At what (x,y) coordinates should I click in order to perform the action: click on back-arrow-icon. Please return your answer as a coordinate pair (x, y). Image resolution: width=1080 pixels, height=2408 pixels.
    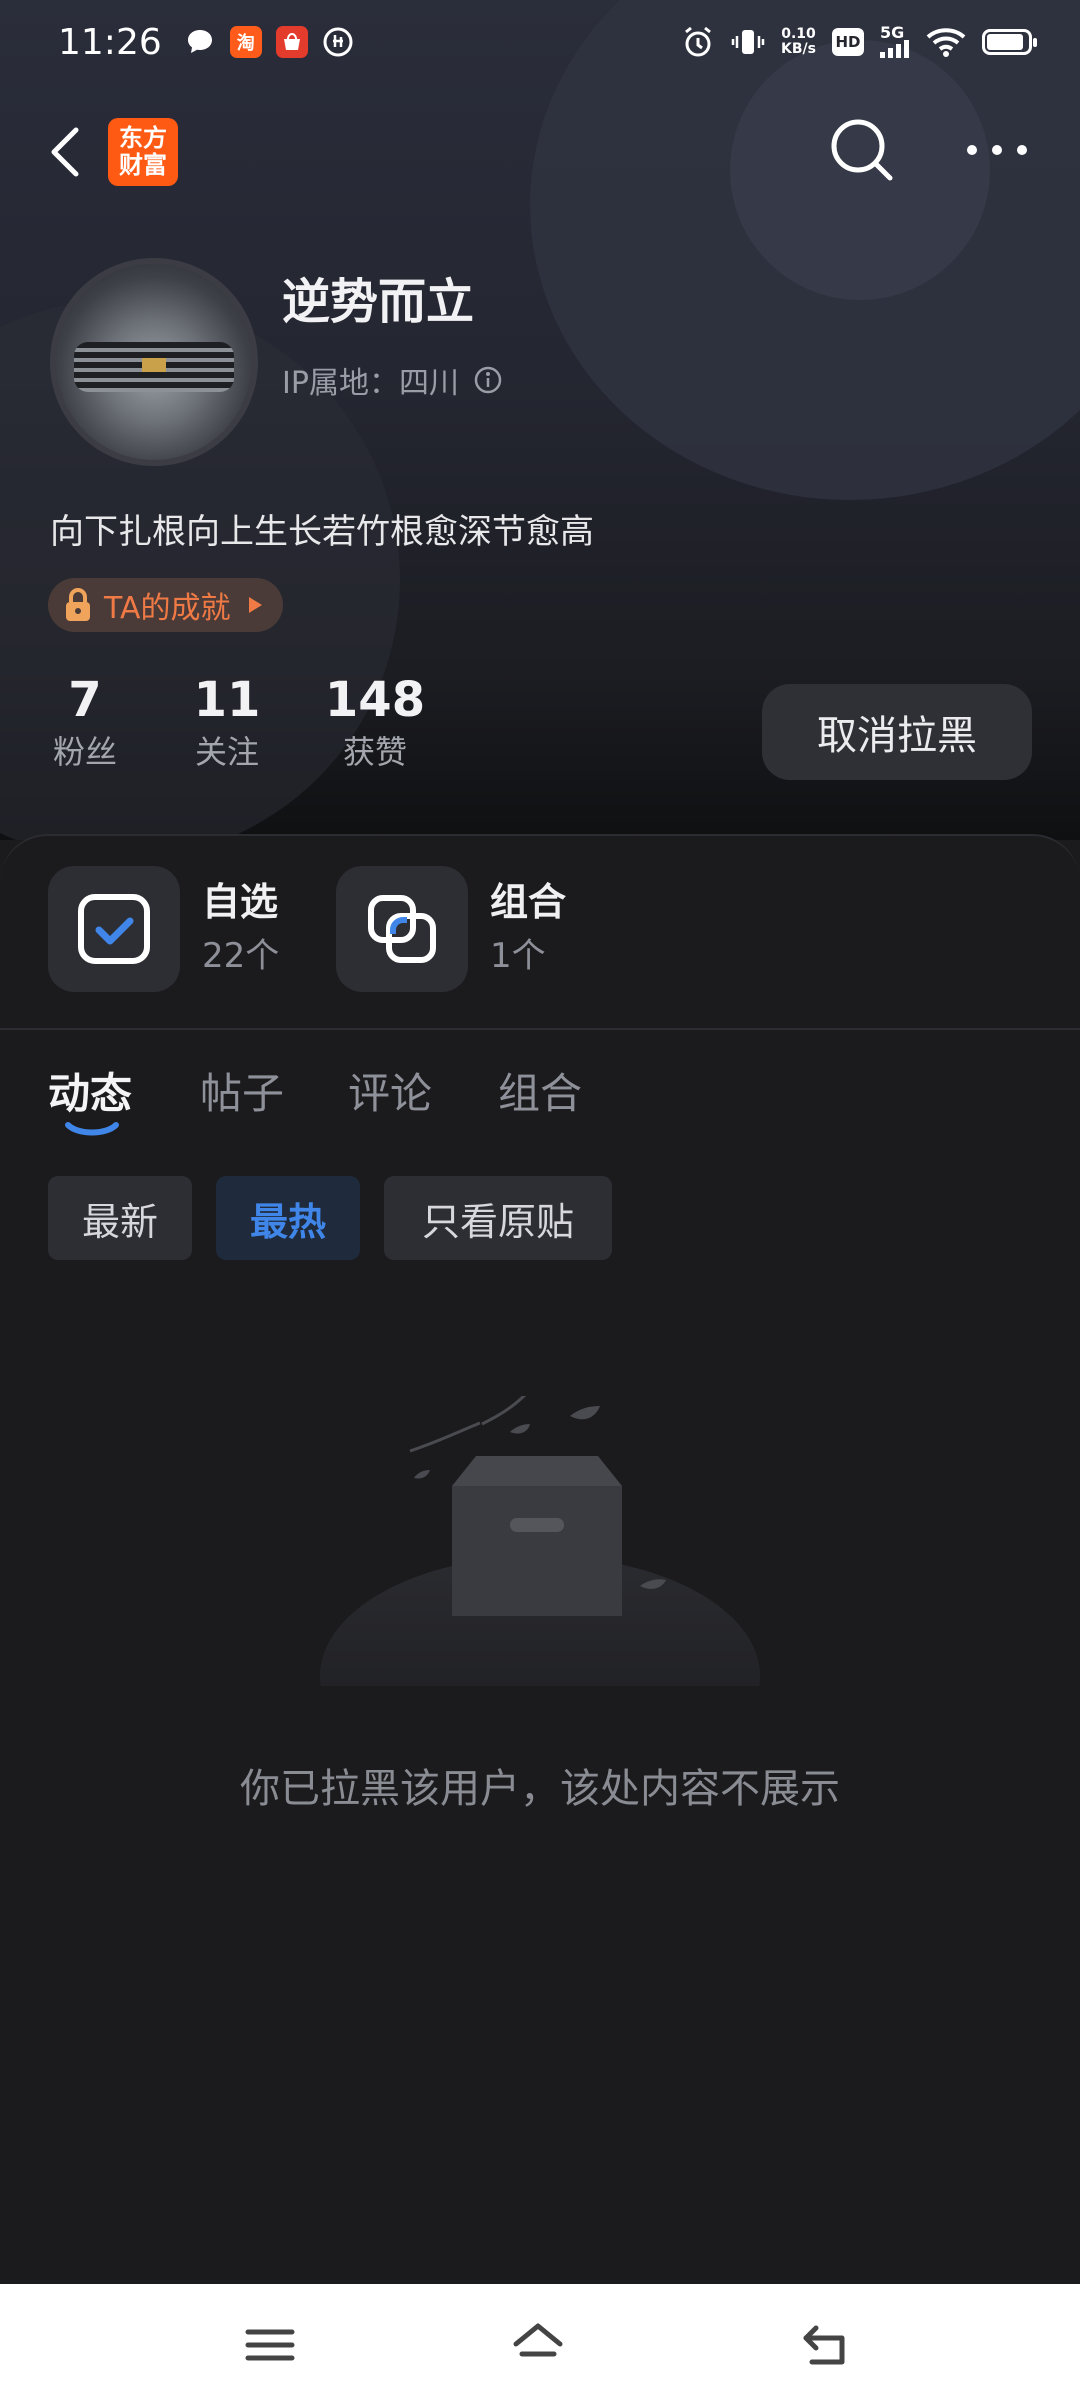
    Looking at the image, I should click on (67, 152).